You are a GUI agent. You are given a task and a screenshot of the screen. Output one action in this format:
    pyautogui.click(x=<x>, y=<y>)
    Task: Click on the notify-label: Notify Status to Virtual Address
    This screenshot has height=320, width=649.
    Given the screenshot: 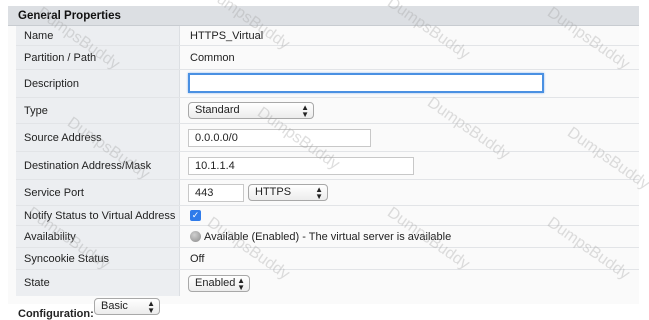 What is the action you would take?
    pyautogui.click(x=100, y=215)
    